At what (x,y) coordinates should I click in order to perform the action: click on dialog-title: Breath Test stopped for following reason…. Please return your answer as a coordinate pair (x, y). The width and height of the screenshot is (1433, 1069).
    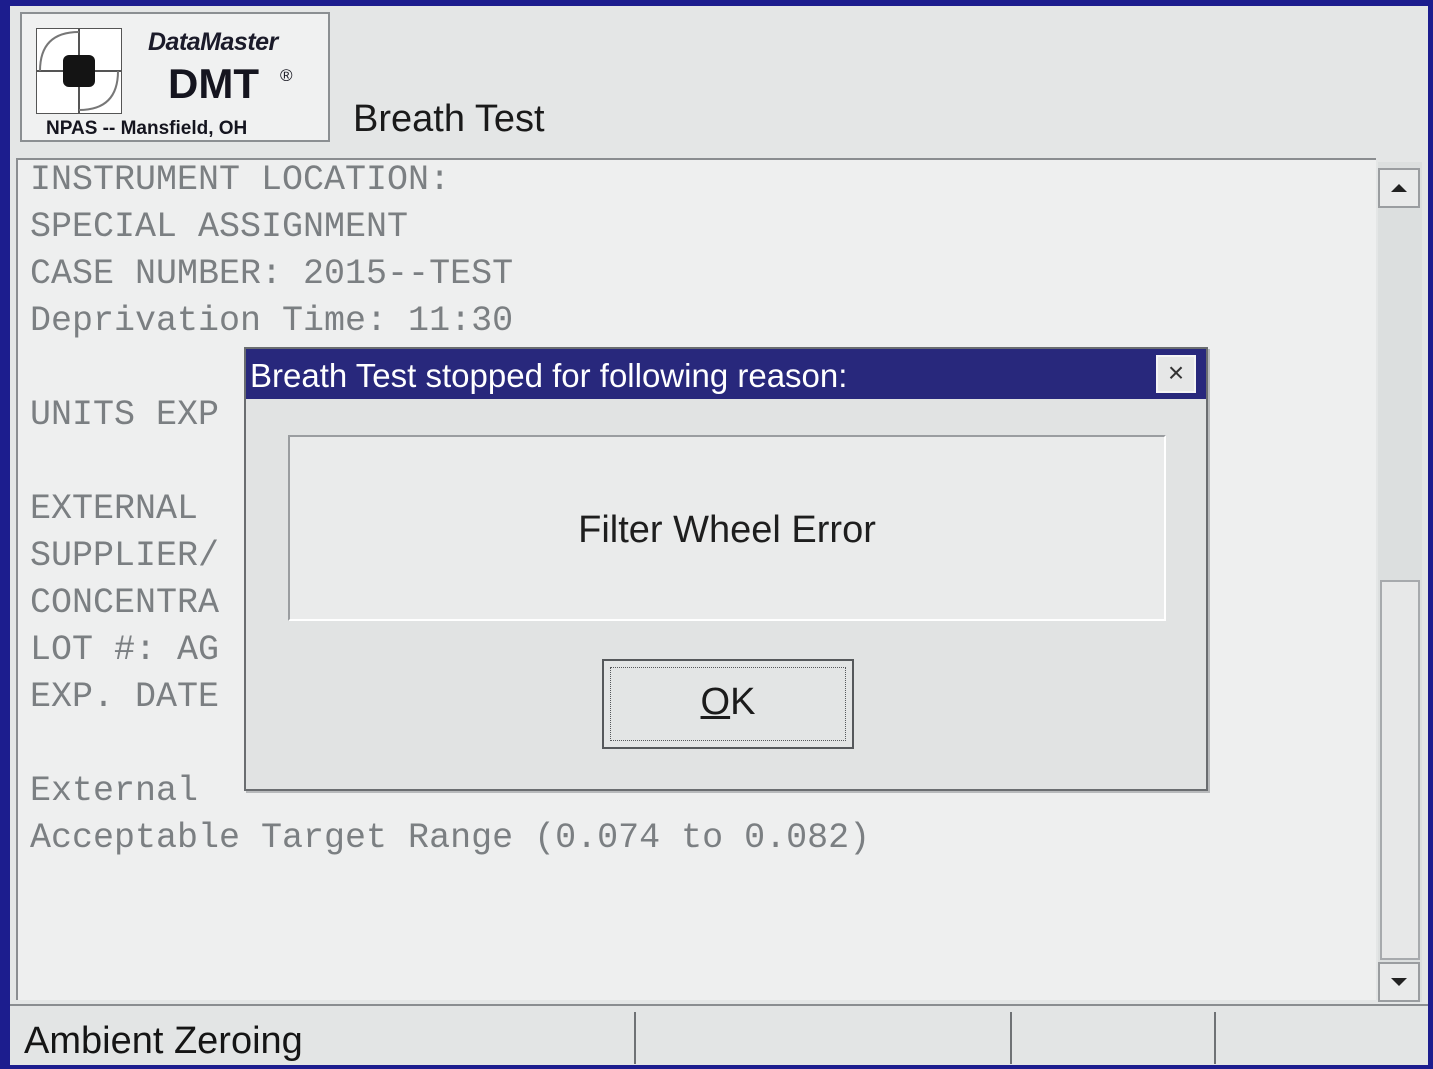
    Looking at the image, I should click on (549, 375).